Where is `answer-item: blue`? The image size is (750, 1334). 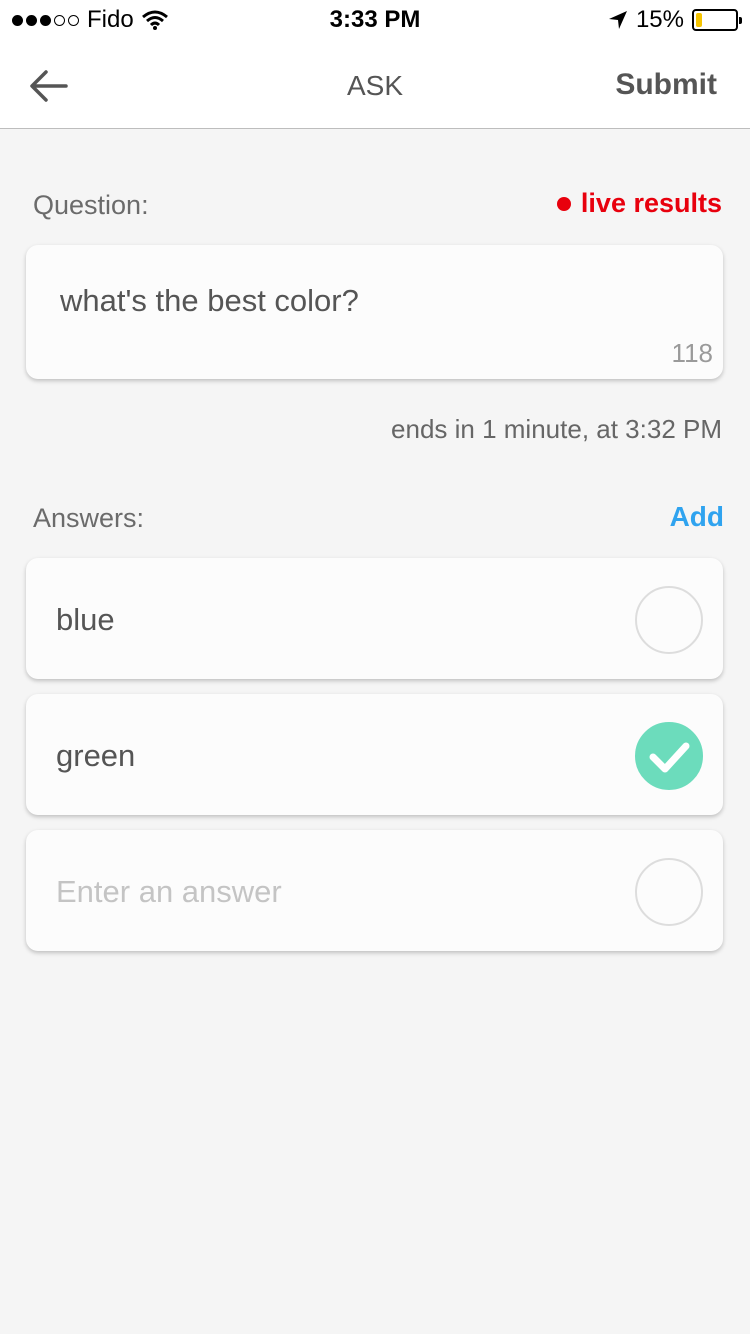
answer-item: blue is located at coordinates (374, 618).